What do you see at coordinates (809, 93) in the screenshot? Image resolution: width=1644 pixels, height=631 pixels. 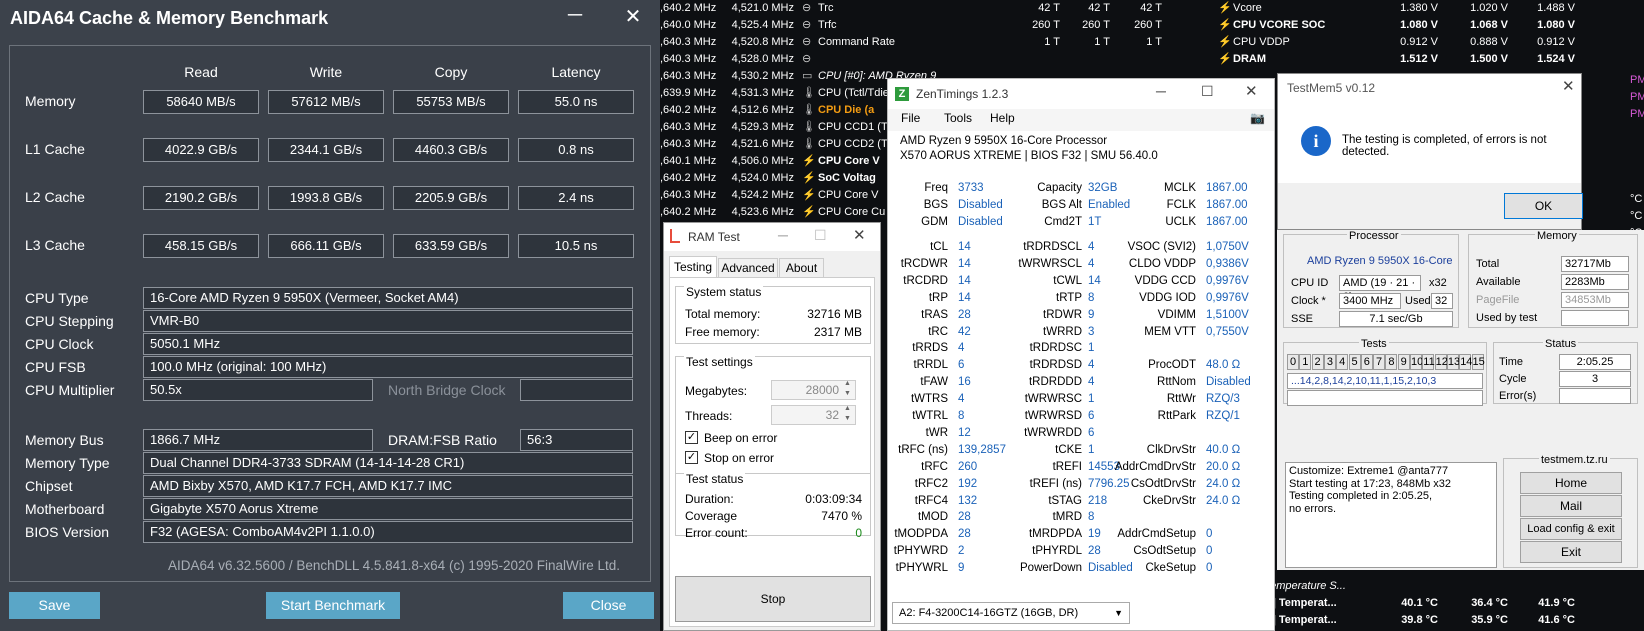 I see `sensor-icon: 🌡` at bounding box center [809, 93].